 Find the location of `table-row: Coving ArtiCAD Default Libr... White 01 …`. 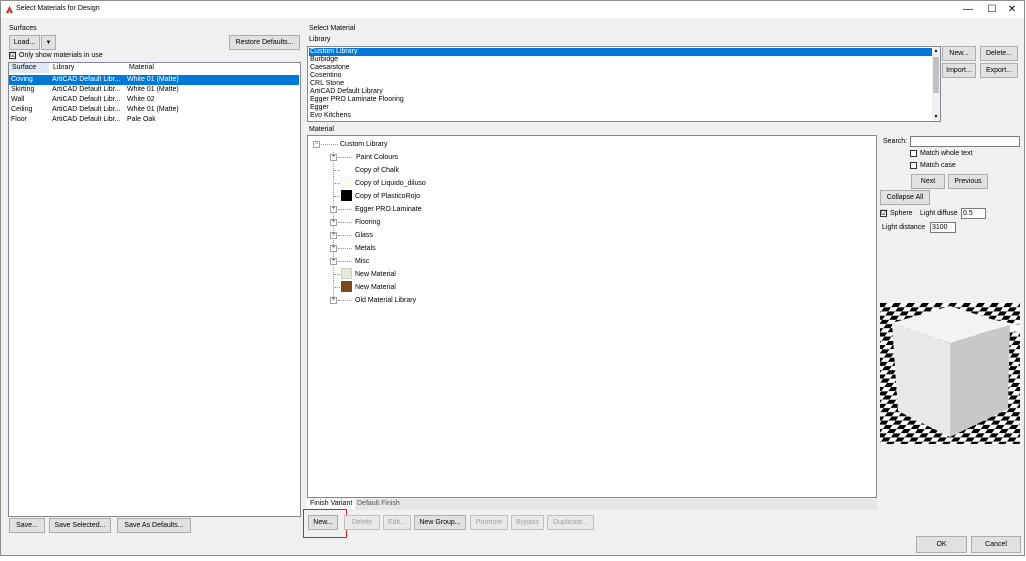

table-row: Coving ArtiCAD Default Libr... White 01 … is located at coordinates (154, 80).